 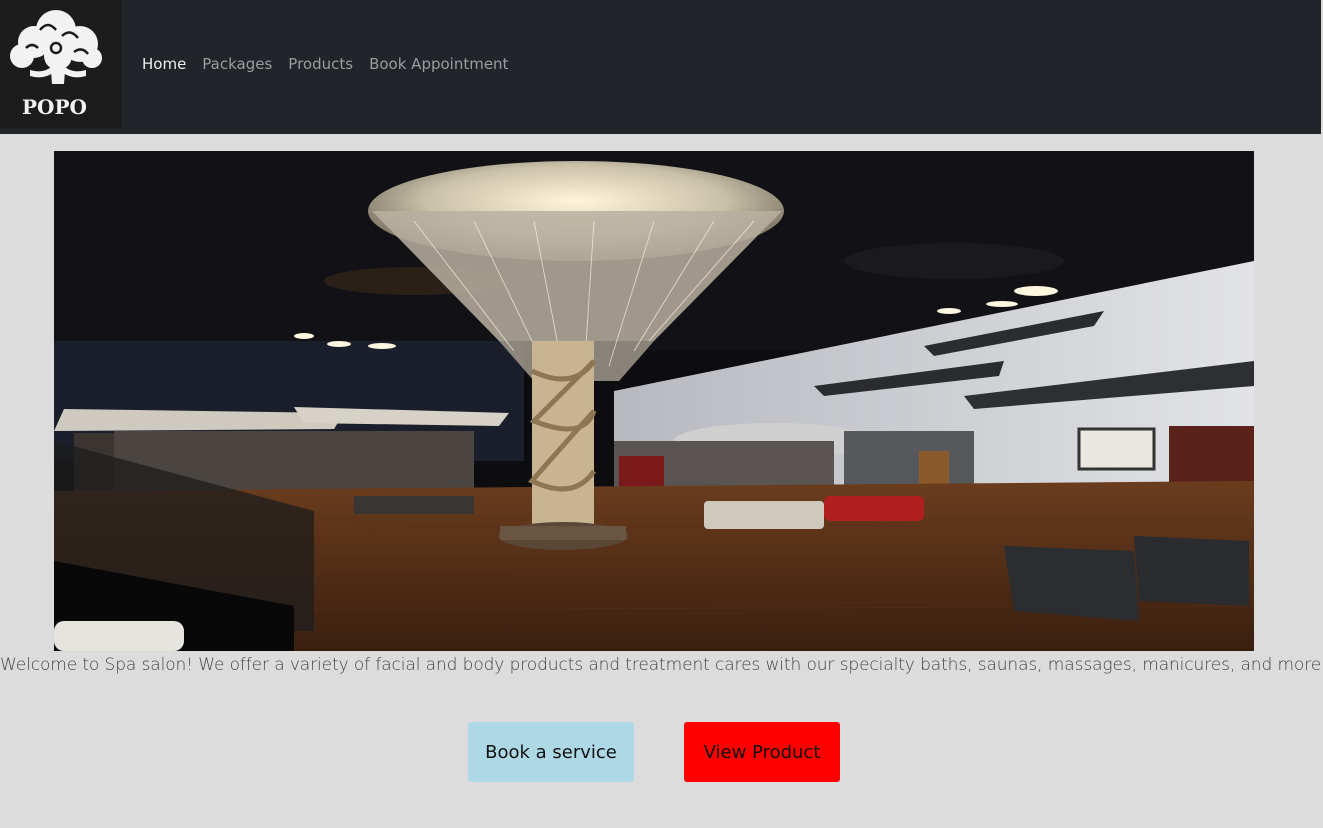 I want to click on nav-item-book-appointment: Book Appointment, so click(x=438, y=64).